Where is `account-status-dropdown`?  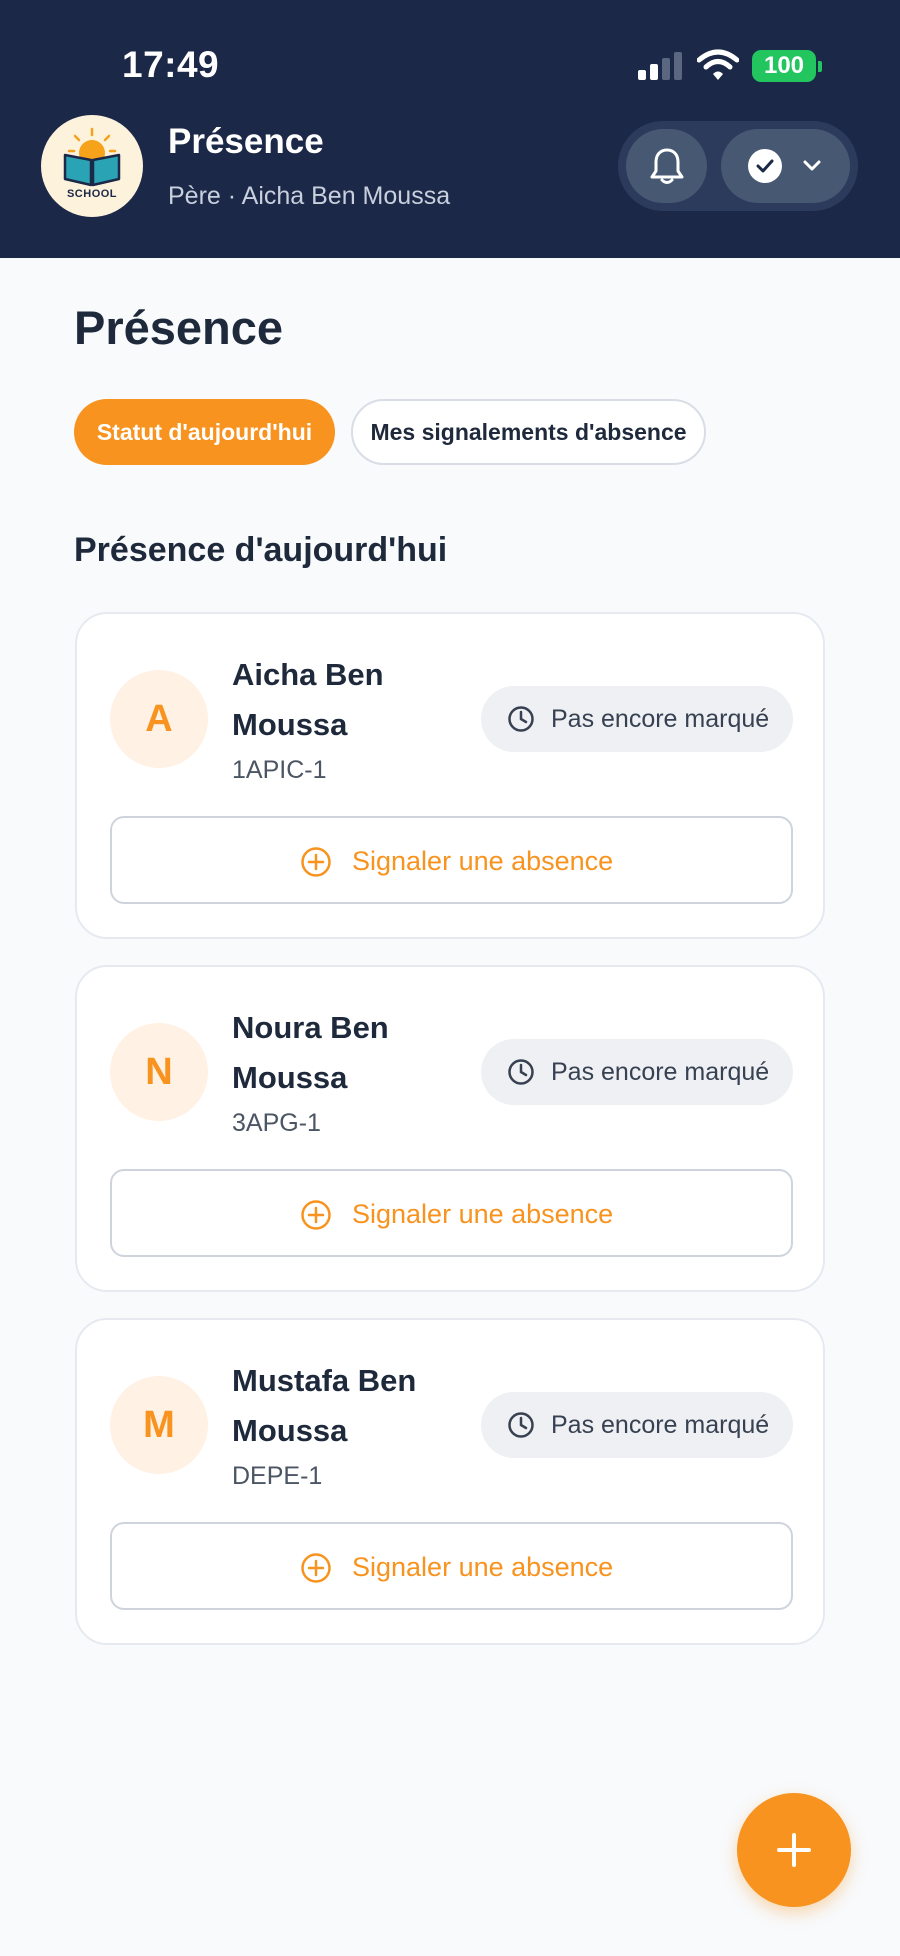 account-status-dropdown is located at coordinates (785, 166).